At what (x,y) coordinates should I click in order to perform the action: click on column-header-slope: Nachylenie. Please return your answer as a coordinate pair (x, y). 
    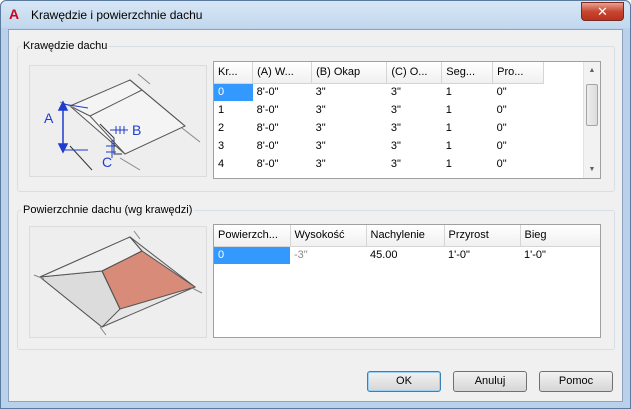
    Looking at the image, I should click on (405, 236).